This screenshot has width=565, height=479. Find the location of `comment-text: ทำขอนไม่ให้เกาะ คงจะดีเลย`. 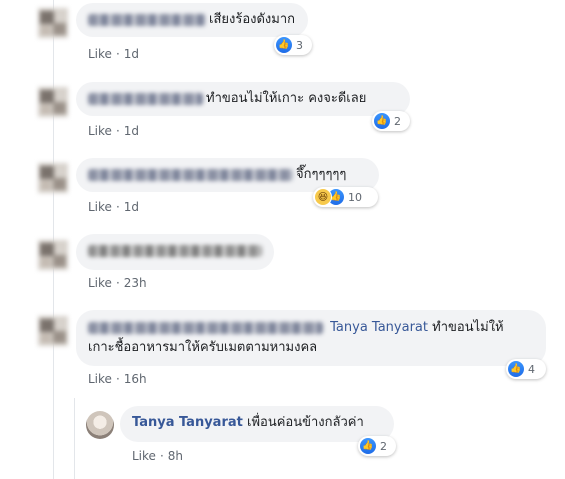

comment-text: ทำขอนไม่ให้เกาะ คงจะดีเลย is located at coordinates (286, 98).